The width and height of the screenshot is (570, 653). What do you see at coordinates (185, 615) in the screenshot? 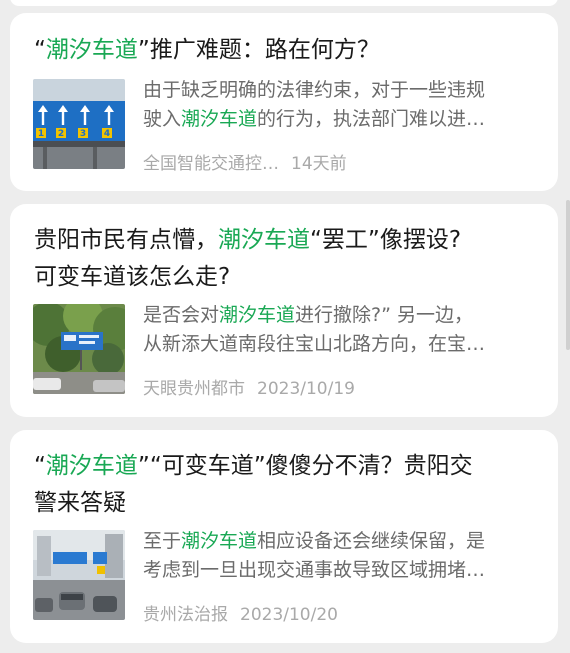
I see `article-source: 贵州法治报` at bounding box center [185, 615].